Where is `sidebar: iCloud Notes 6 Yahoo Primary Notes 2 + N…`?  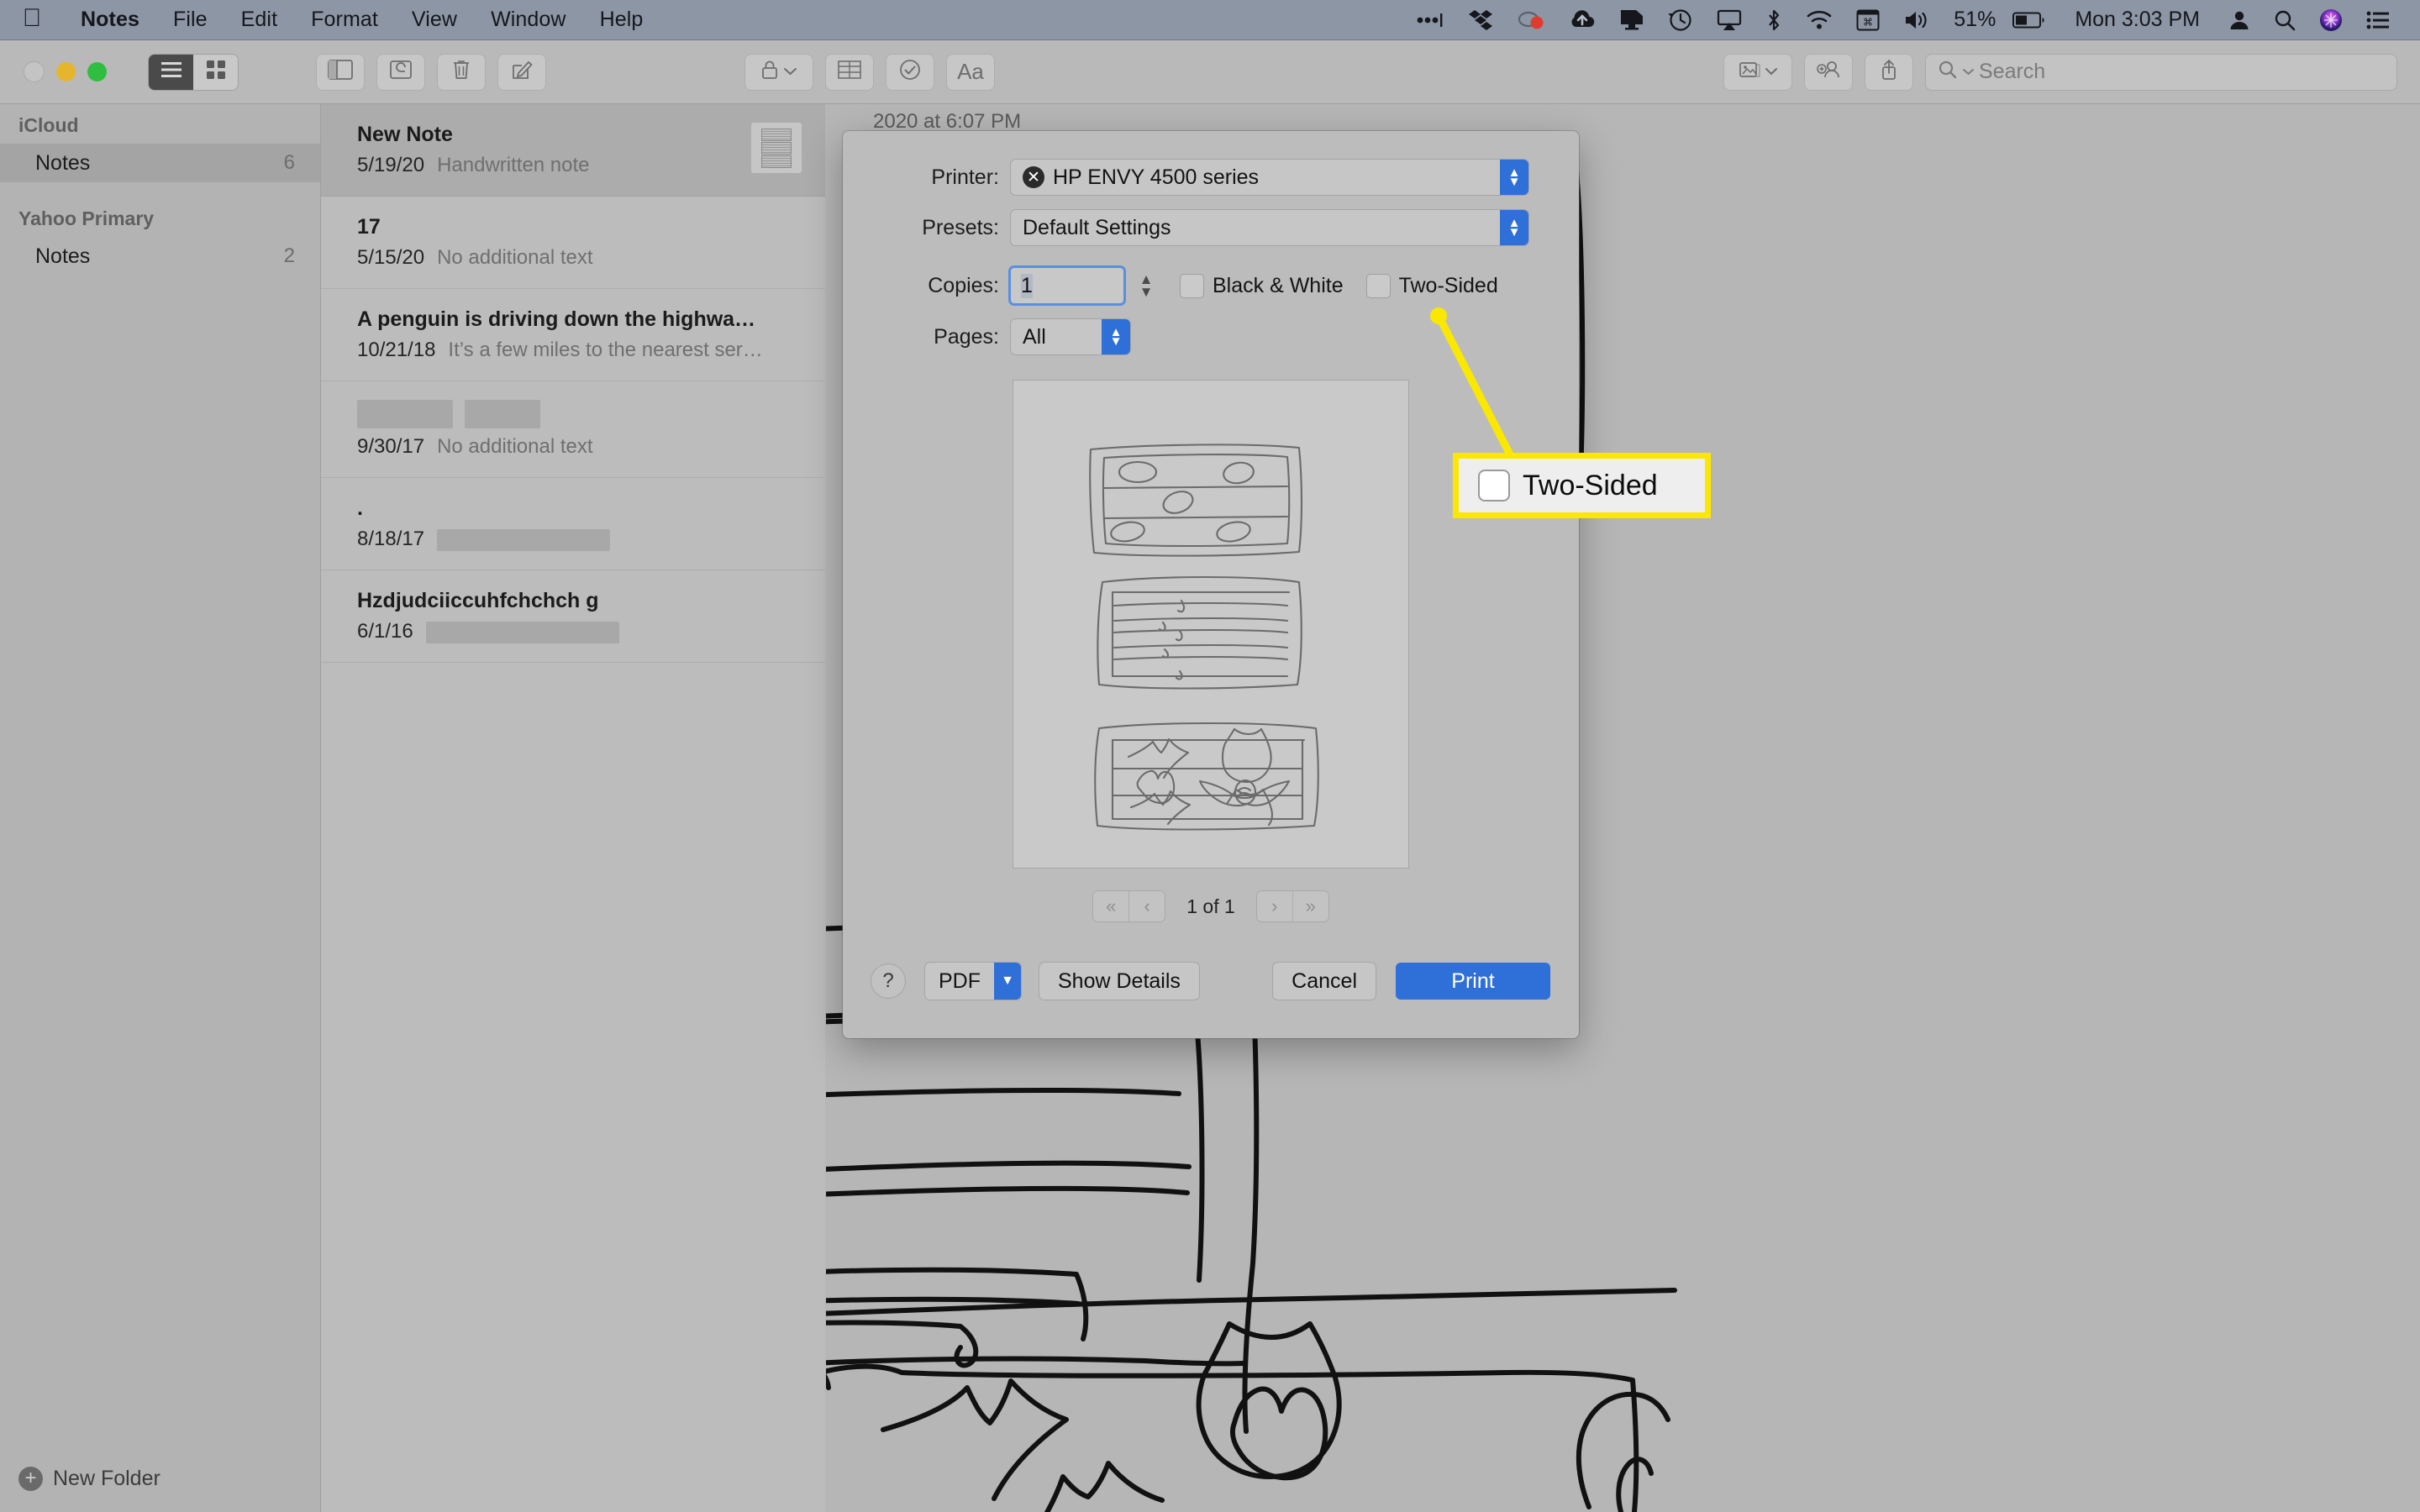 sidebar: iCloud Notes 6 Yahoo Primary Notes 2 + N… is located at coordinates (161, 808).